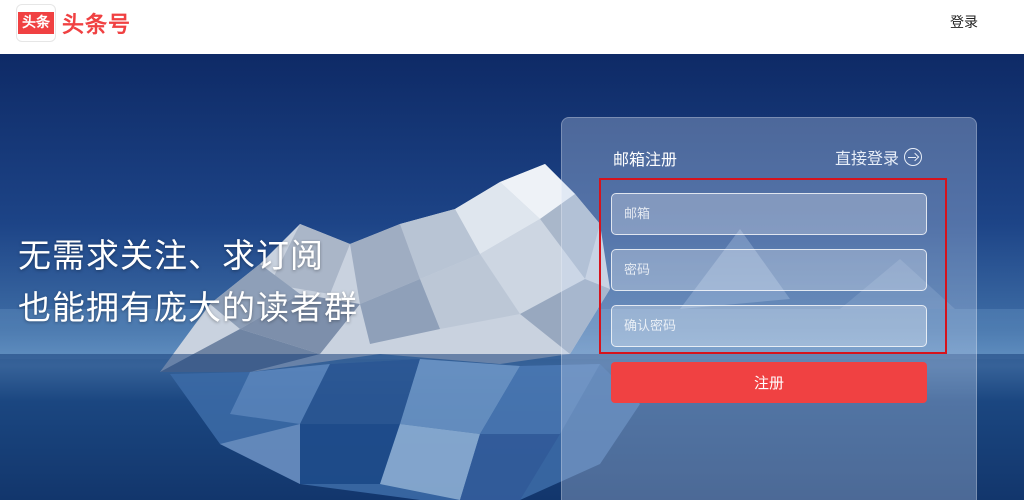 Image resolution: width=1024 pixels, height=500 pixels. What do you see at coordinates (171, 255) in the screenshot?
I see `slogan-line-1: 无需求关注、求订阅` at bounding box center [171, 255].